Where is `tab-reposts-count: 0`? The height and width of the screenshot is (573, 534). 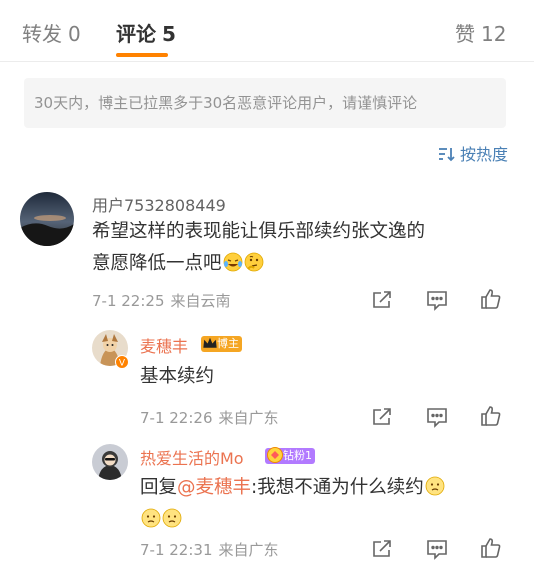
tab-reposts-count: 0 is located at coordinates (74, 34).